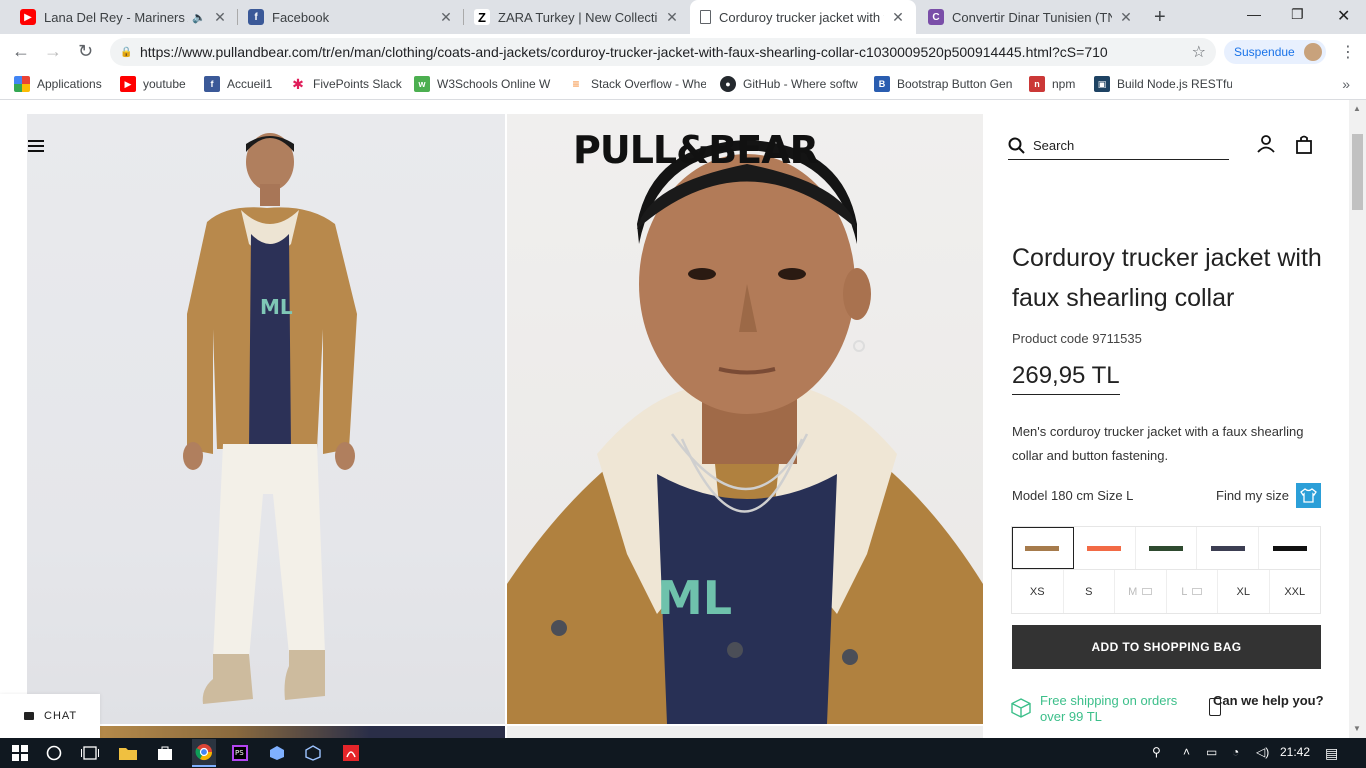 The image size is (1366, 768). I want to click on tab-facebook: f Facebook ✕, so click(351, 17).